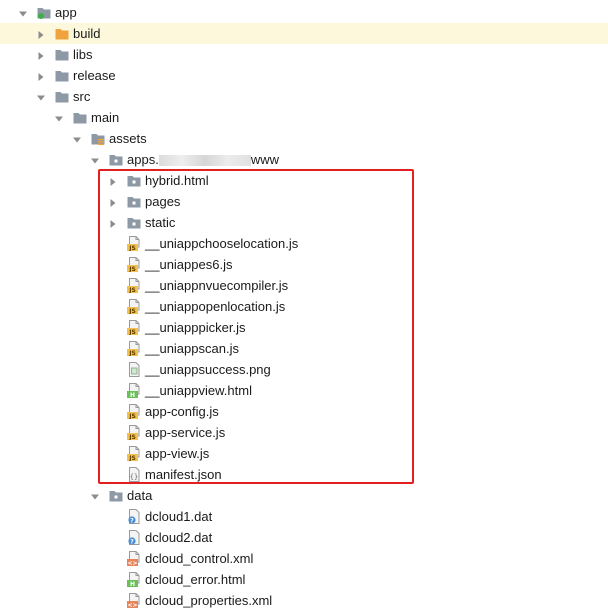  What do you see at coordinates (304, 579) in the screenshot?
I see `tree-row-dcloud-error-html: Hdcloud_error.html` at bounding box center [304, 579].